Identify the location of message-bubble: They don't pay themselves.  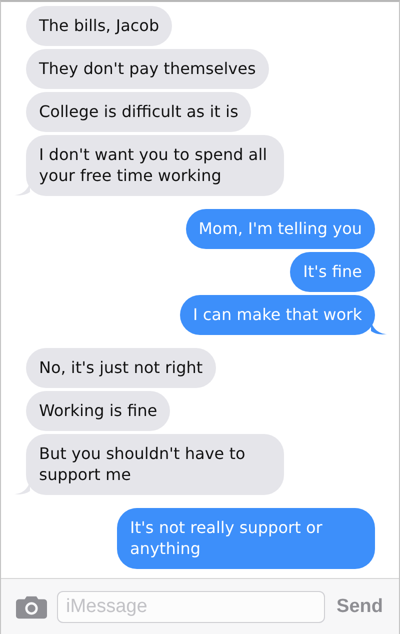
(147, 69).